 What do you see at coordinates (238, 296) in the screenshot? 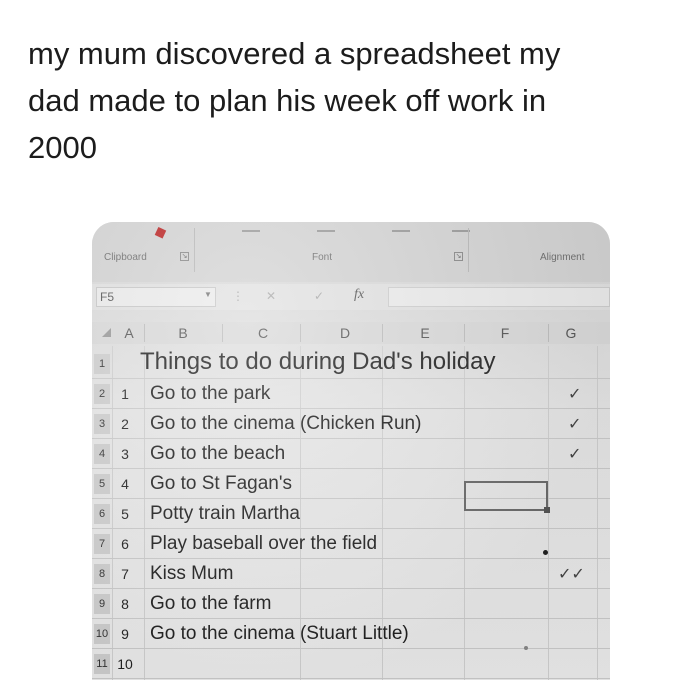
I see `more-icon: ⋮` at bounding box center [238, 296].